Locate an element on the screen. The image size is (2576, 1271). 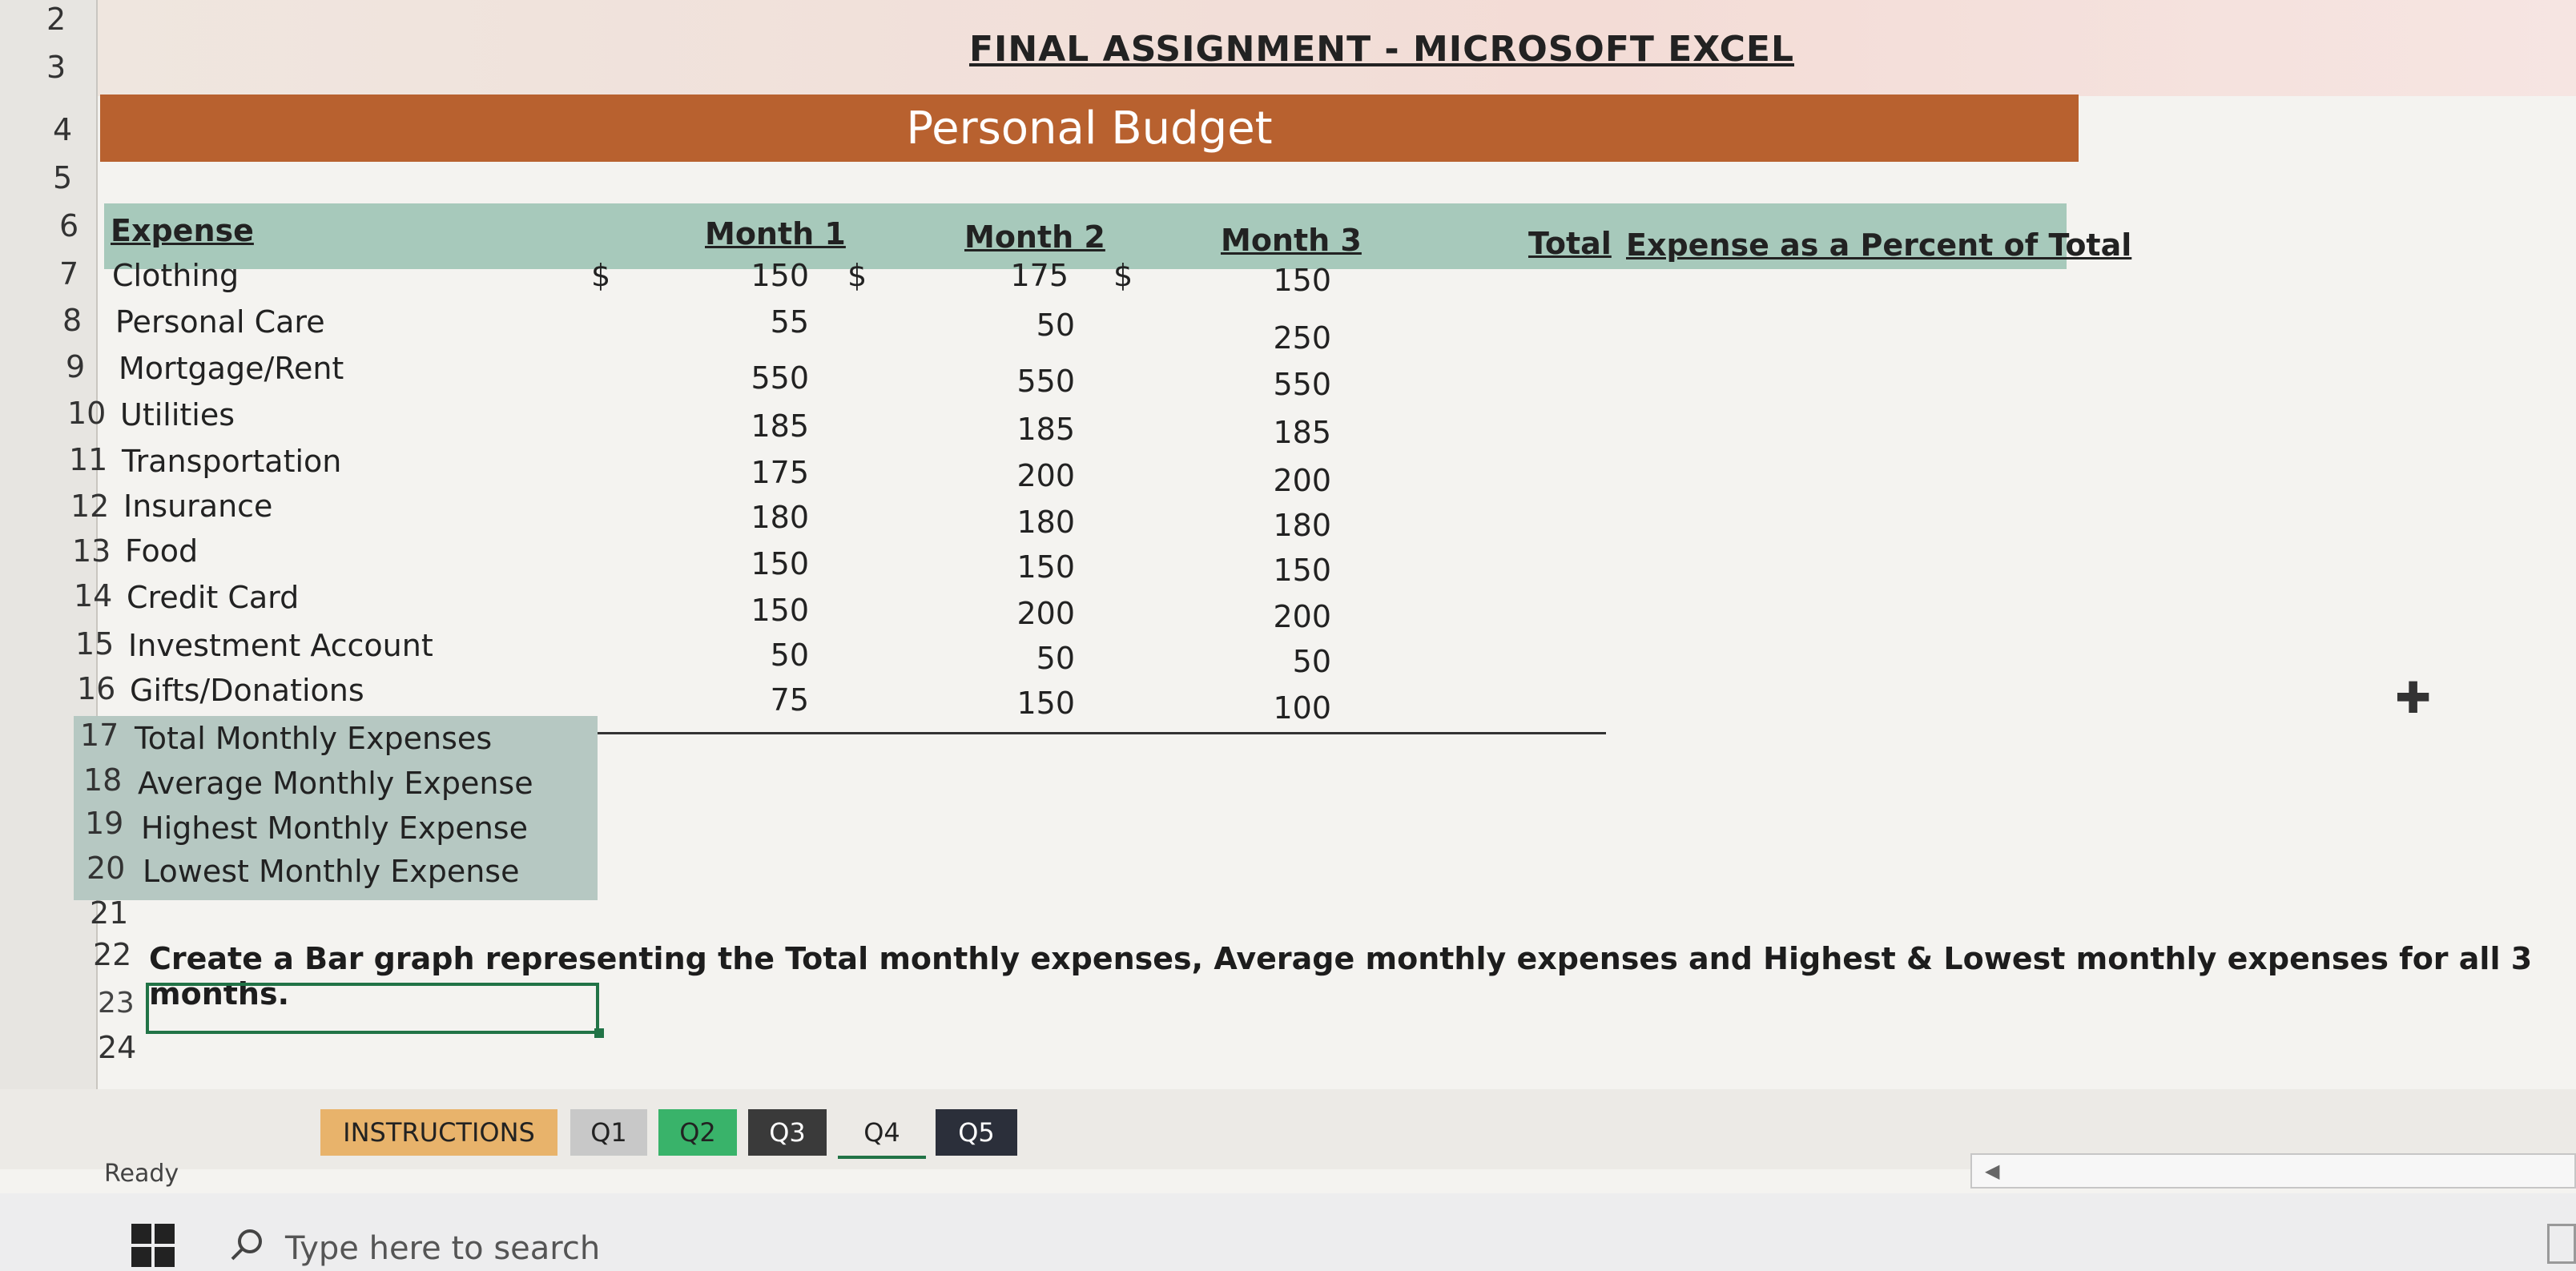
tab-label: Q5 is located at coordinates (977, 1132).